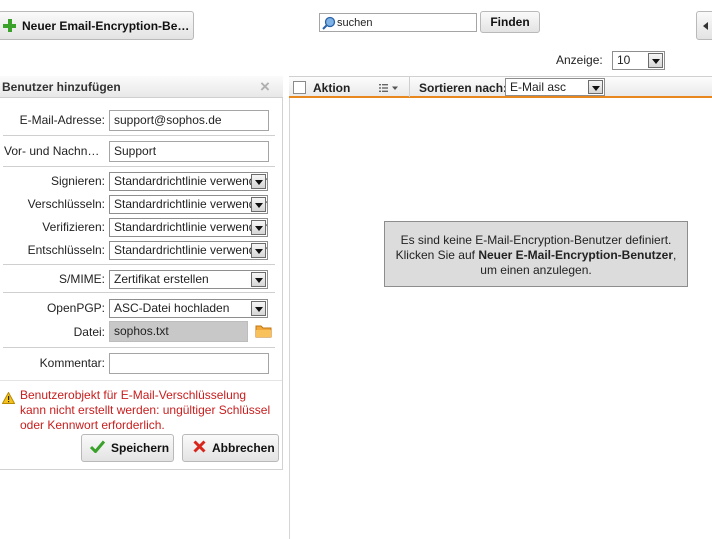 Image resolution: width=712 pixels, height=539 pixels. What do you see at coordinates (390, 87) in the screenshot?
I see `action-menu-icon` at bounding box center [390, 87].